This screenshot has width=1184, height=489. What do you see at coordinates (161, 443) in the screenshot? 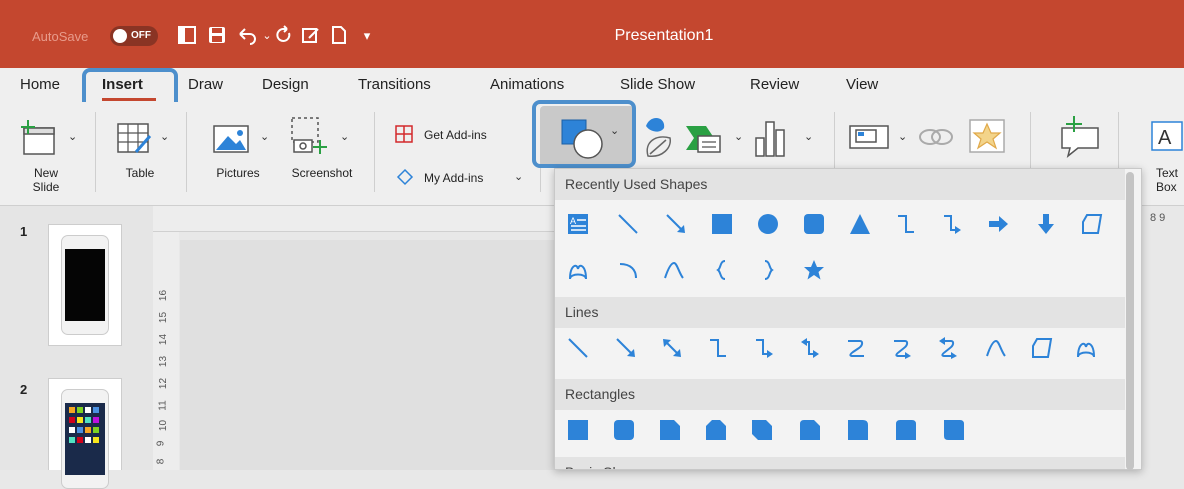
I see `ruler-number: 9` at bounding box center [161, 443].